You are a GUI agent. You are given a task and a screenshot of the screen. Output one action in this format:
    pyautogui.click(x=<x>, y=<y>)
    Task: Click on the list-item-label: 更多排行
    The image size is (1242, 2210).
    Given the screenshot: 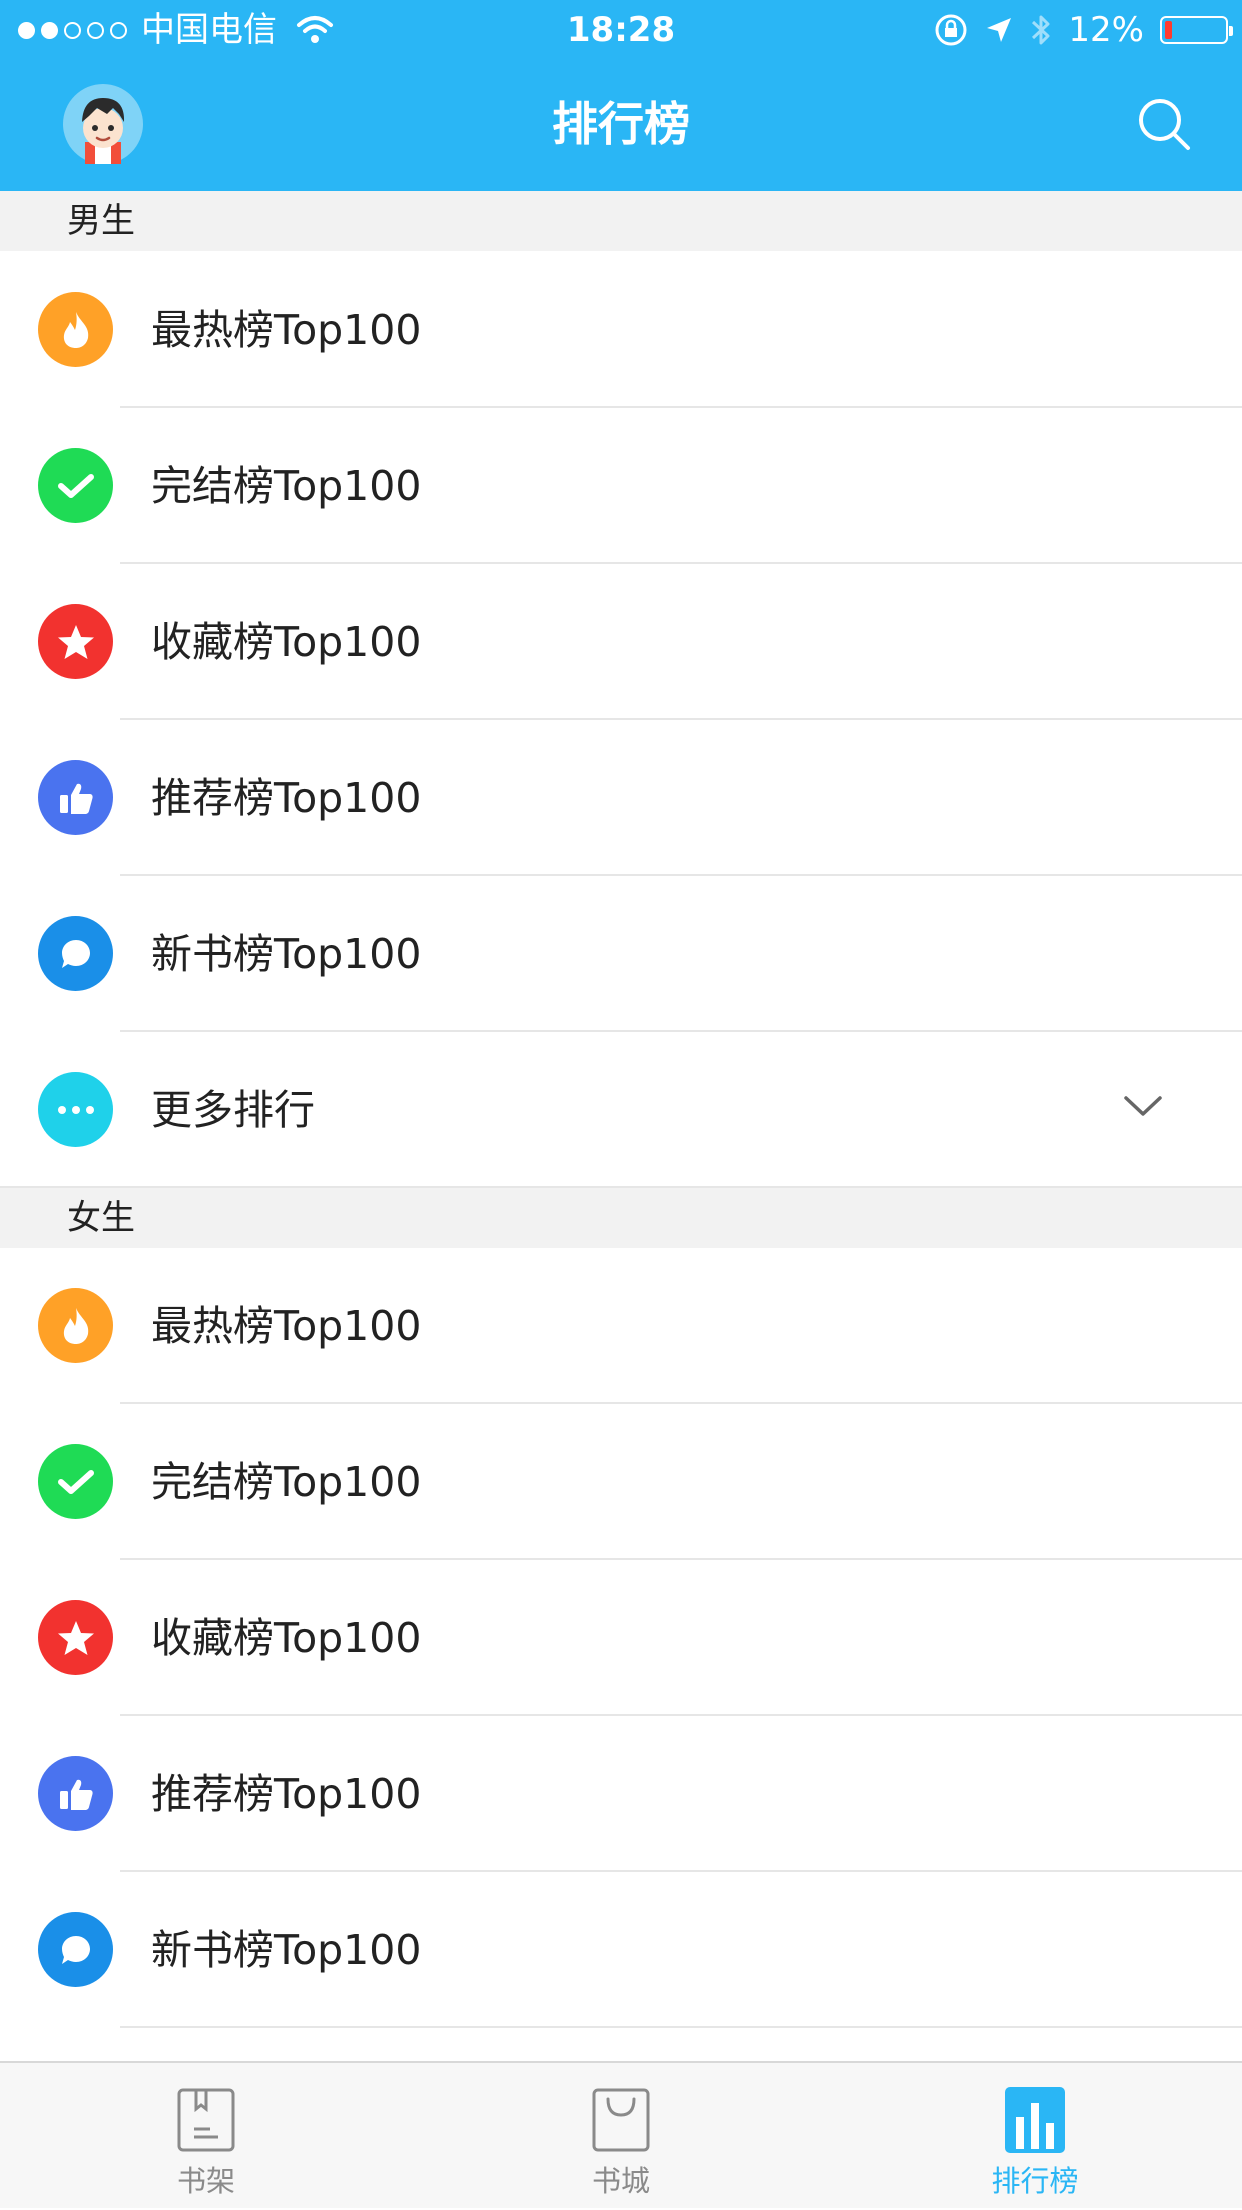 What is the action you would take?
    pyautogui.click(x=233, y=1110)
    